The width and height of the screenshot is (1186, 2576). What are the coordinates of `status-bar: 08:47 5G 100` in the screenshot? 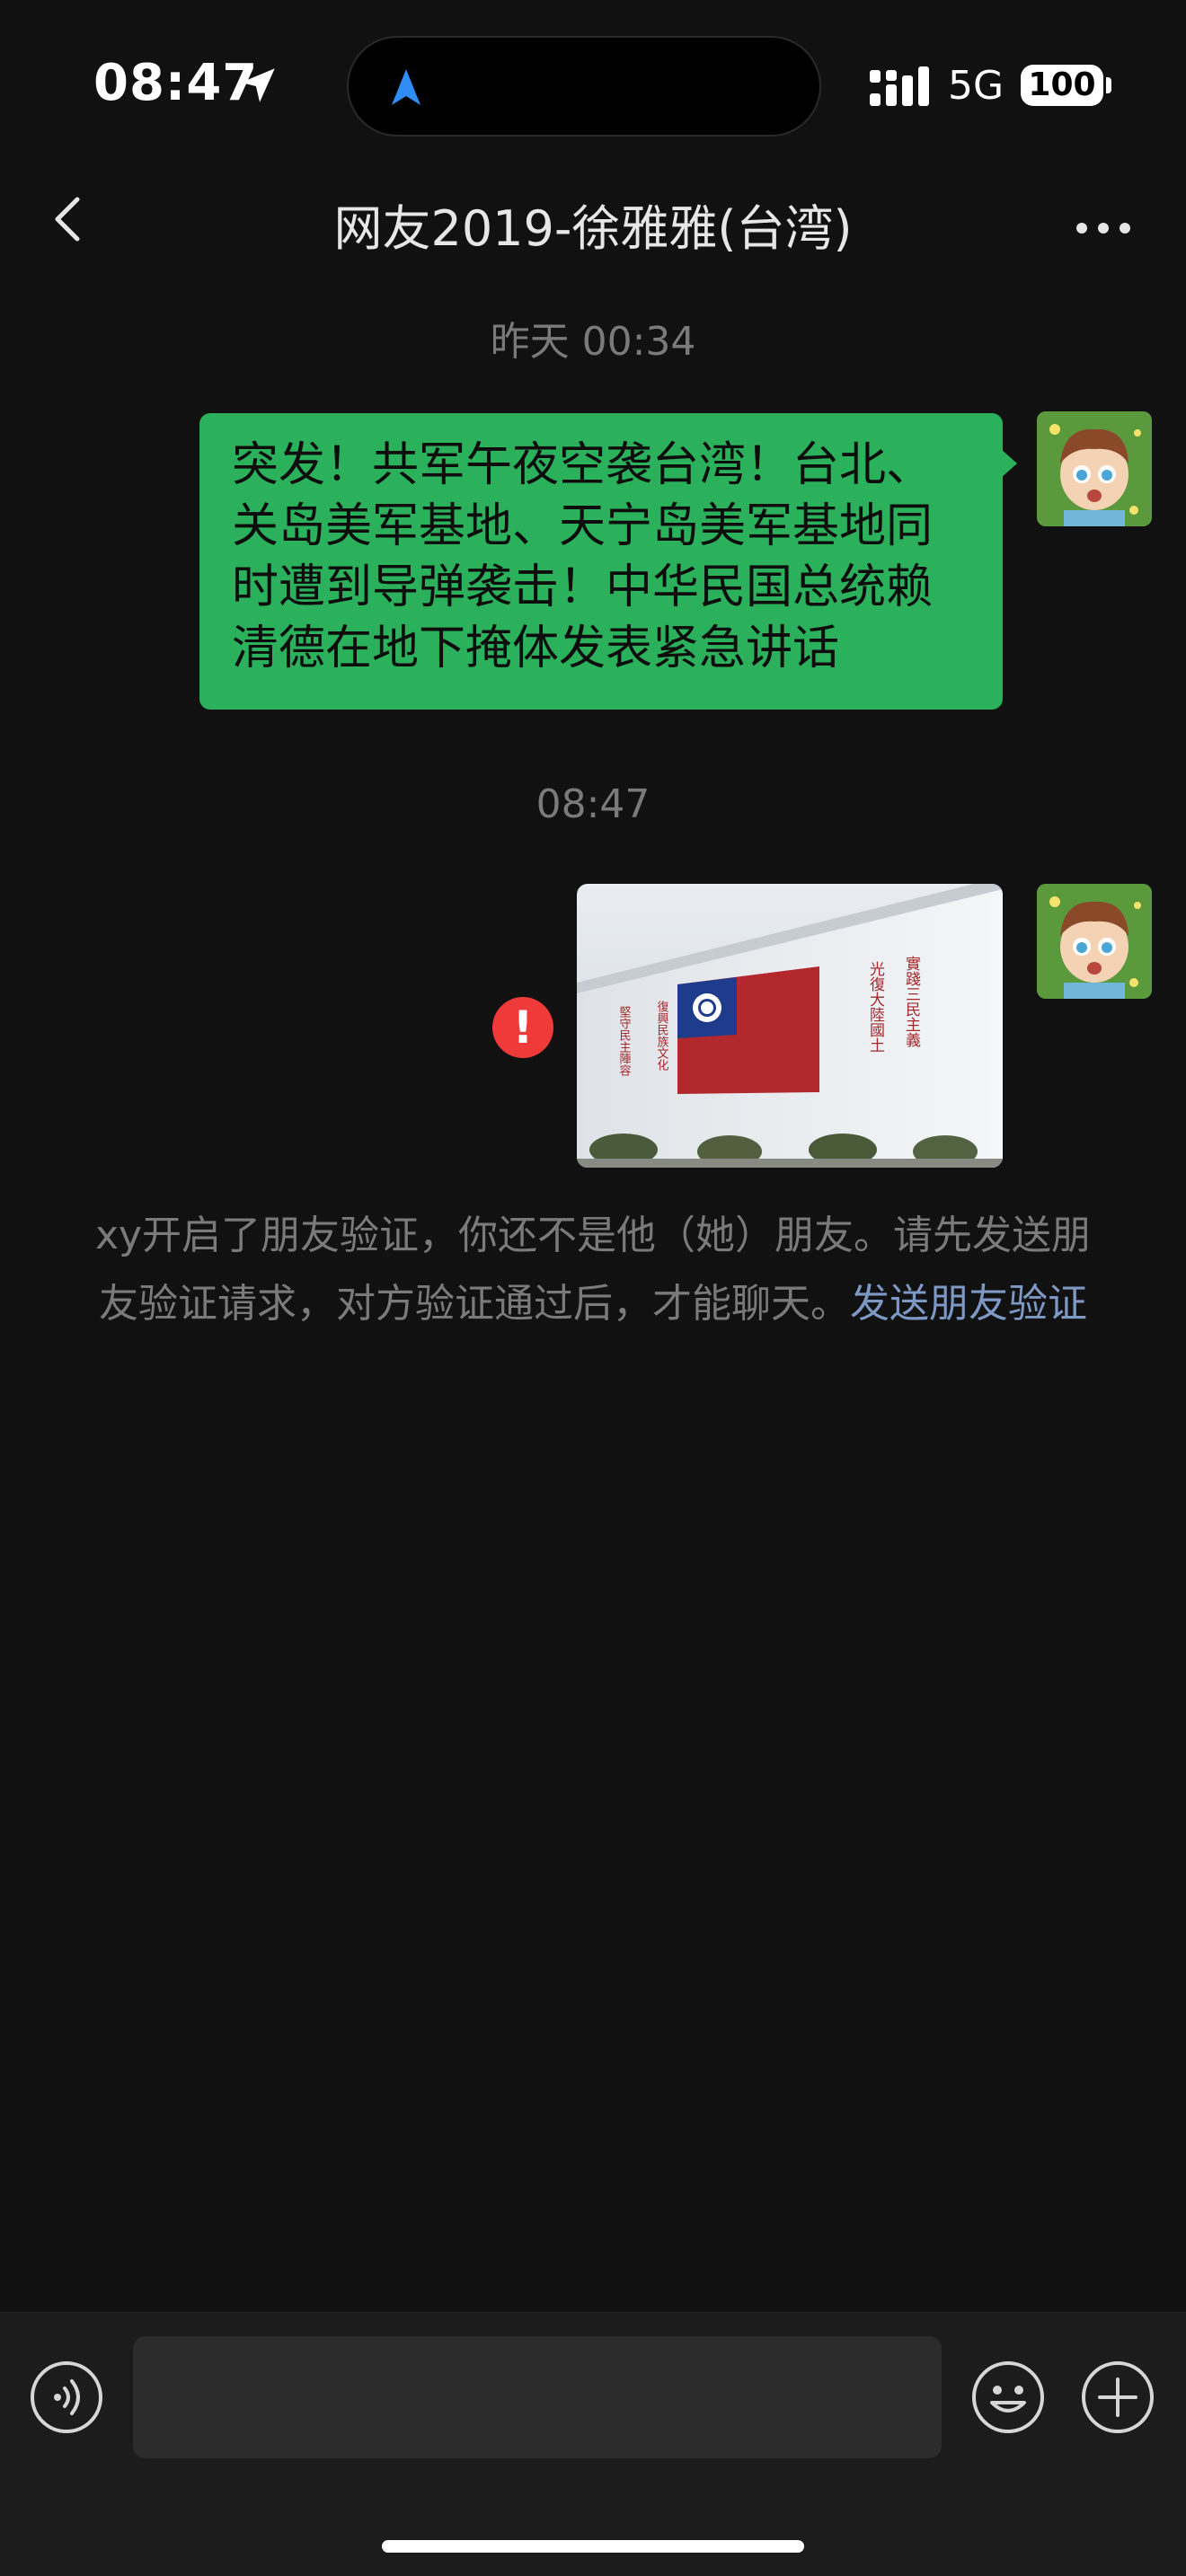 It's located at (593, 85).